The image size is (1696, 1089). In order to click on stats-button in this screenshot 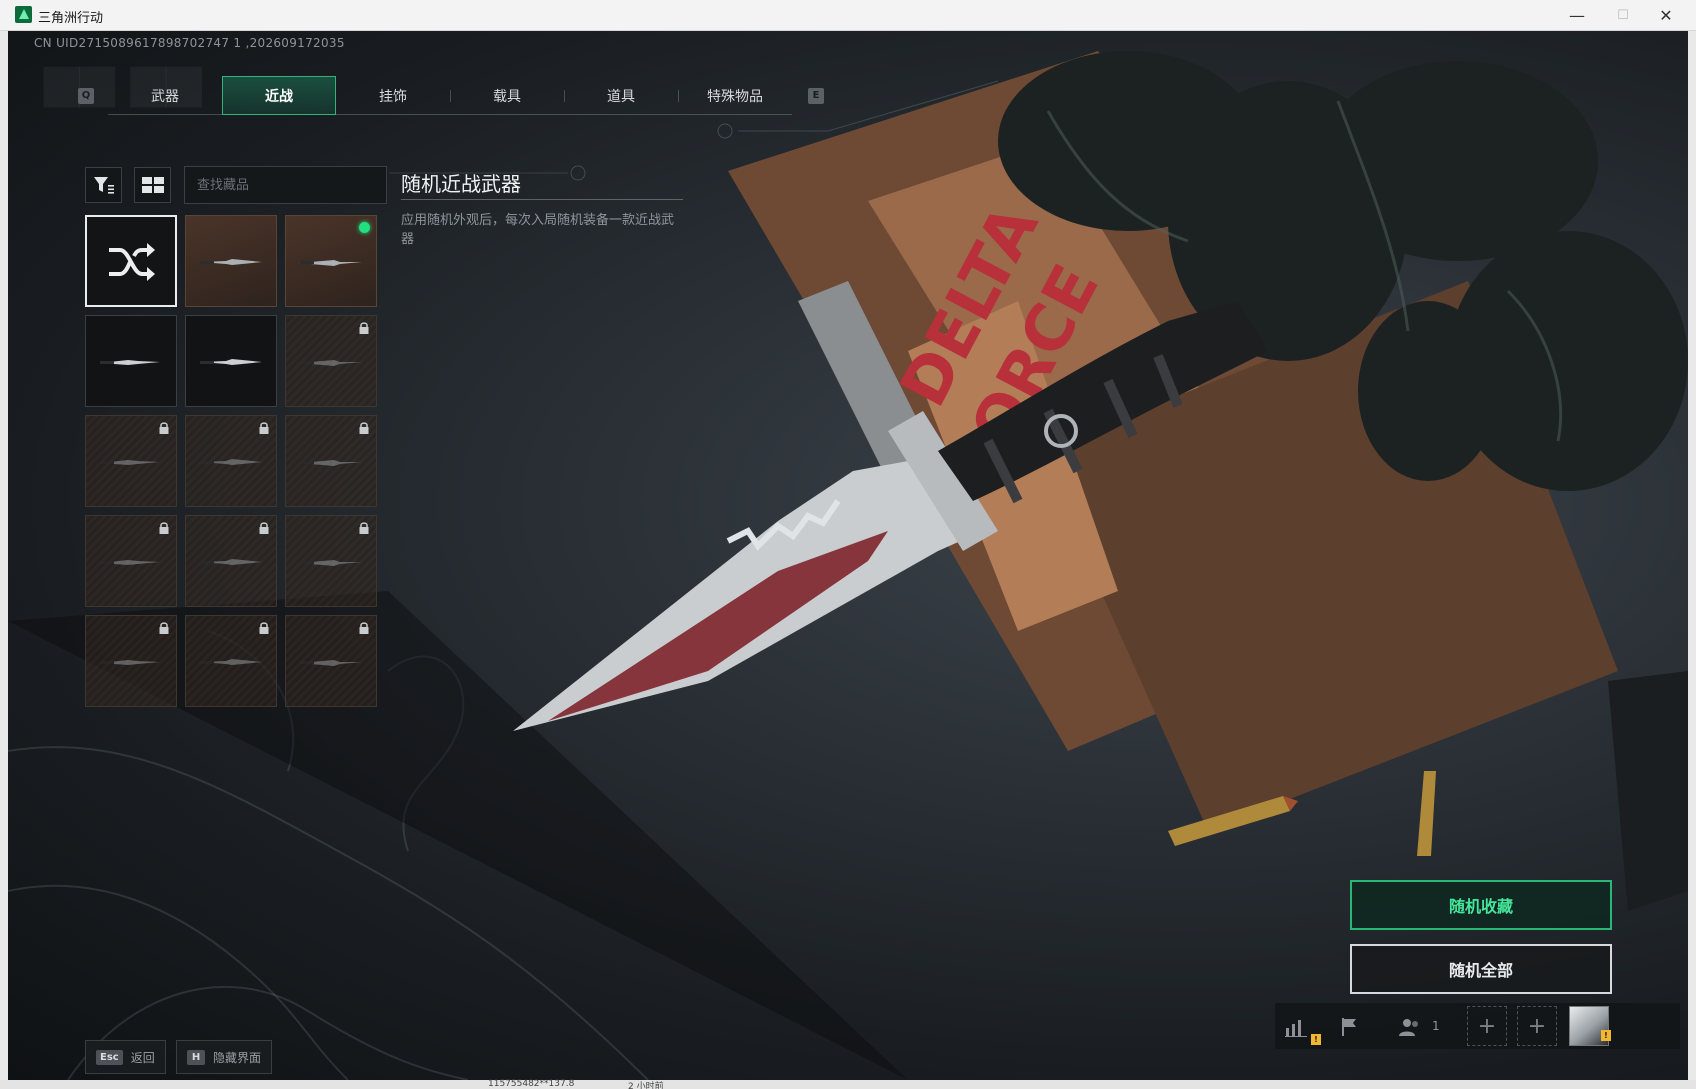, I will do `click(1296, 1027)`.